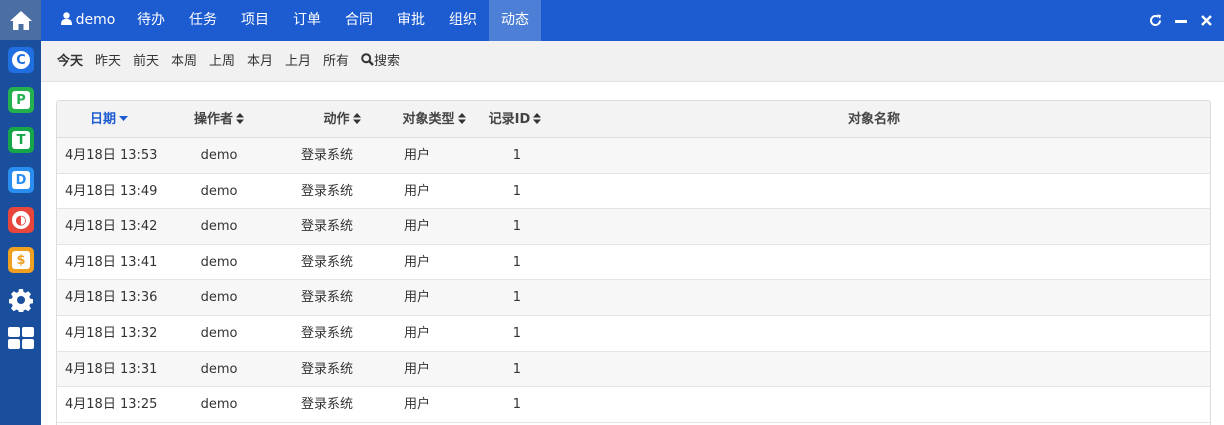 The width and height of the screenshot is (1224, 425). I want to click on refresh-icon, so click(1155, 20).